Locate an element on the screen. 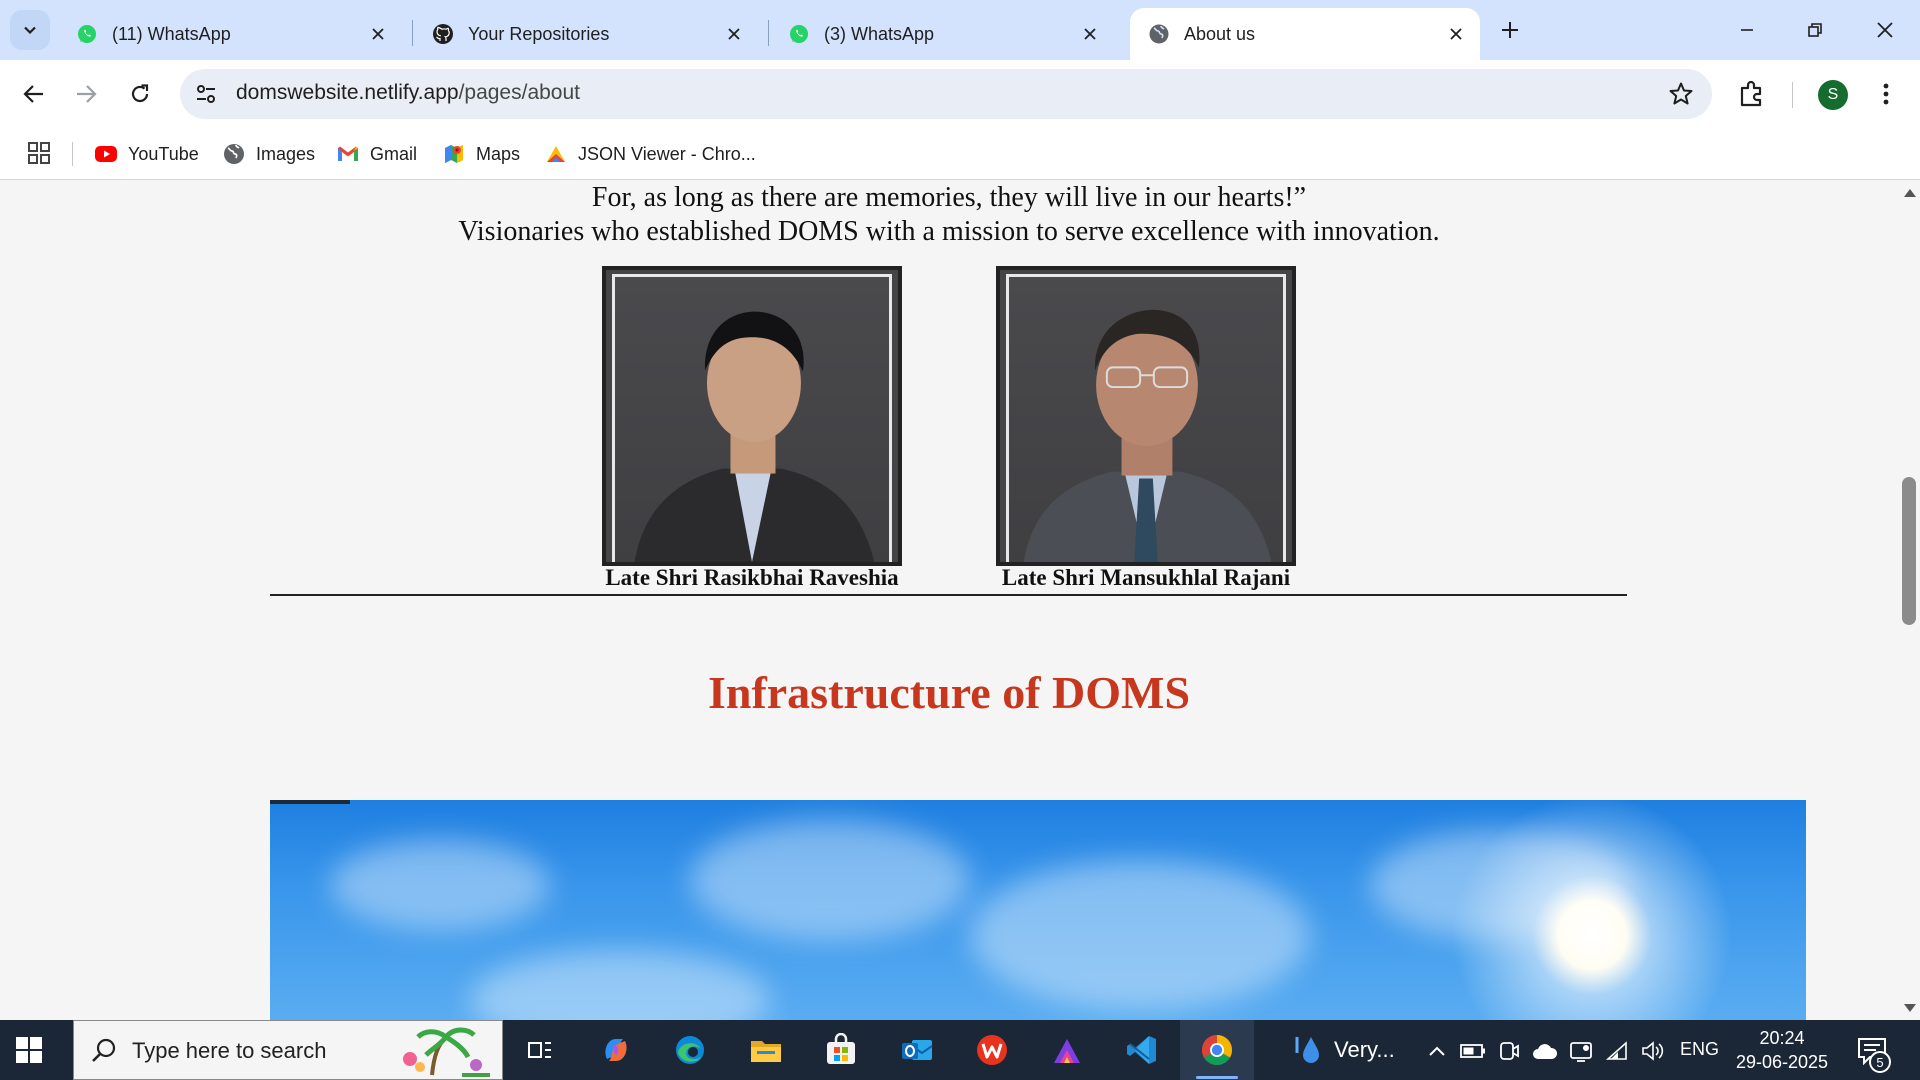 The width and height of the screenshot is (1920, 1080). speaker-icon is located at coordinates (1653, 1051).